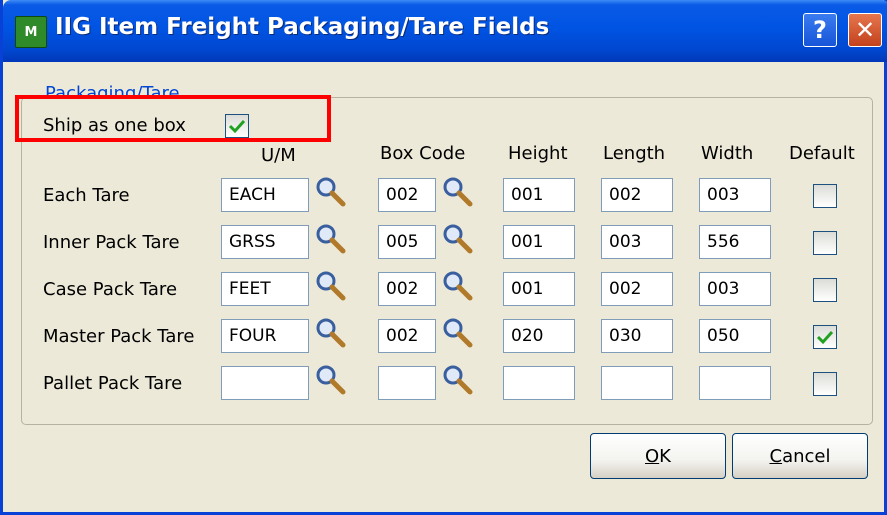 Image resolution: width=887 pixels, height=515 pixels. I want to click on column-header-default: Default, so click(822, 153).